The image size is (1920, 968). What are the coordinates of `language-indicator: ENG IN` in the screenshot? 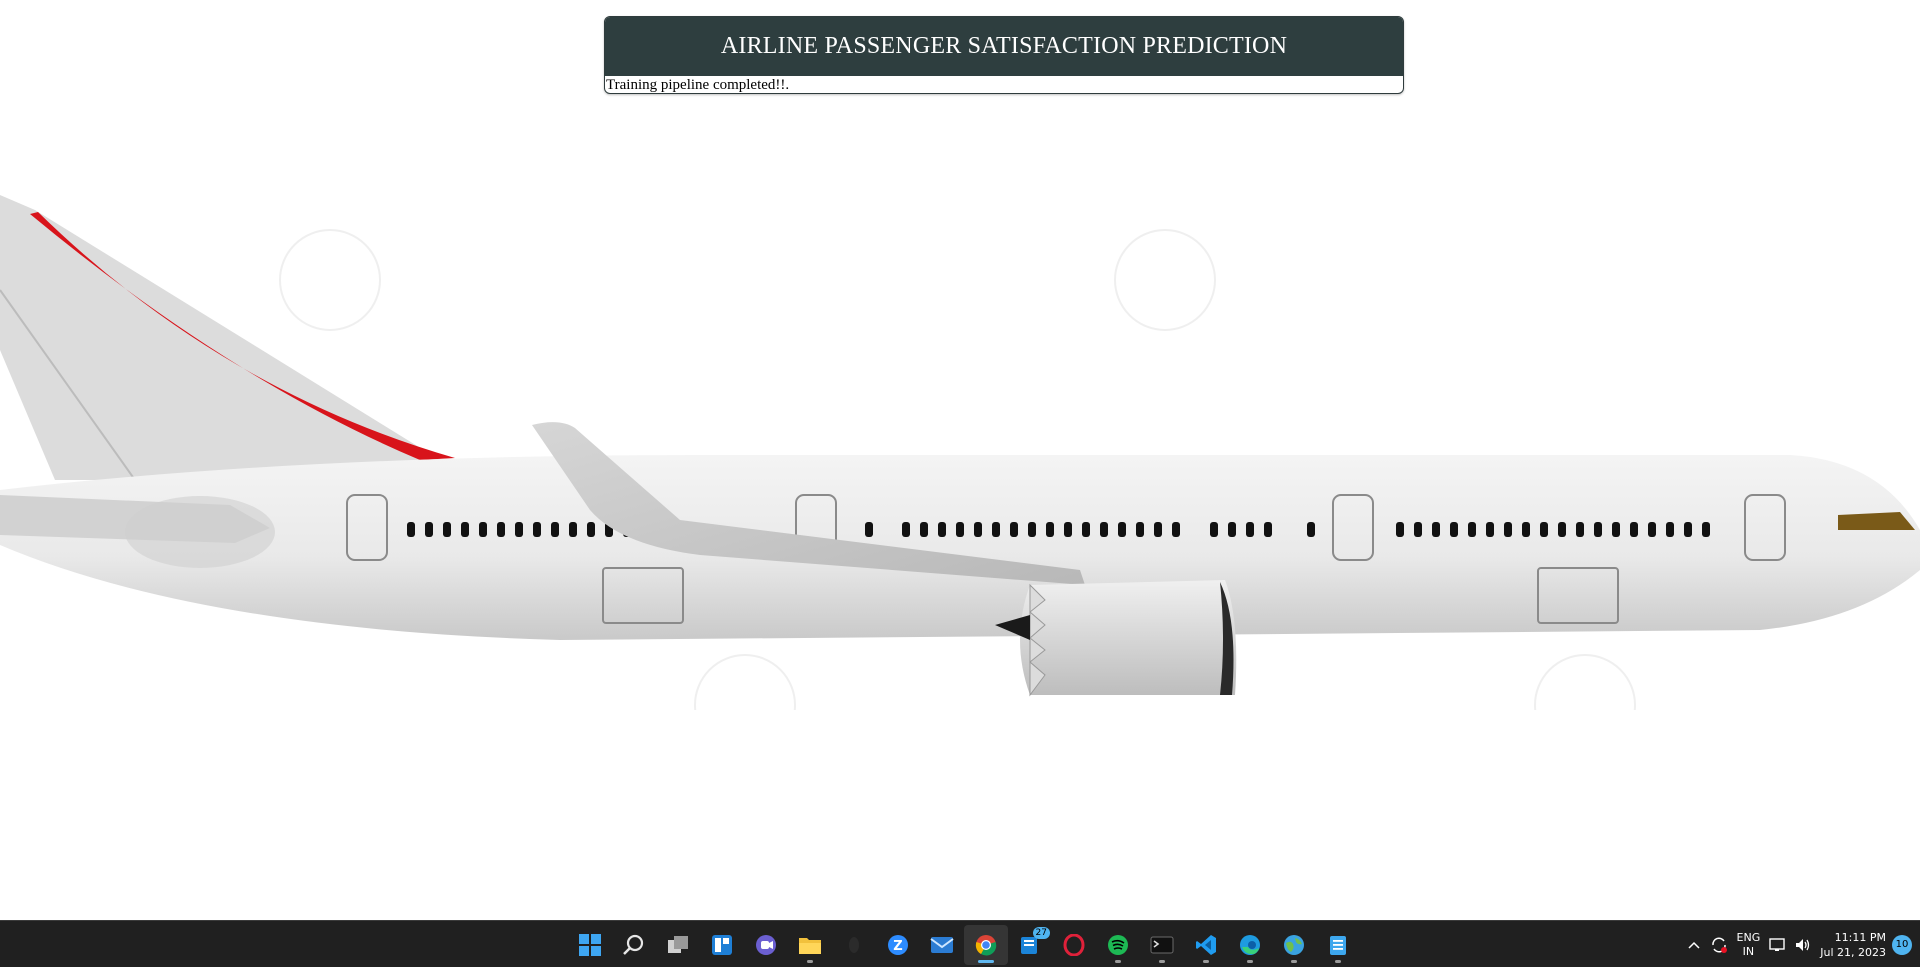 It's located at (1749, 944).